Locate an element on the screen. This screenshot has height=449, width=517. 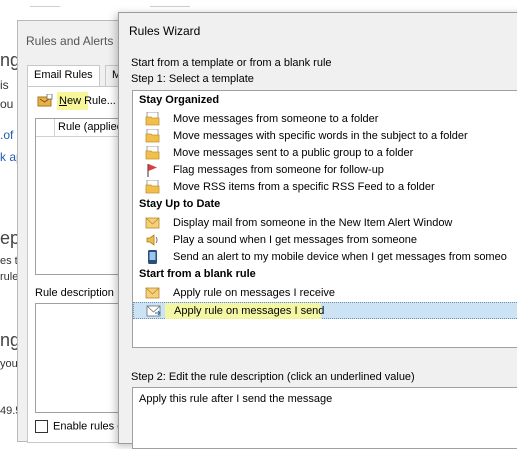
template-label: Apply rule on messages I send is located at coordinates (249, 311).